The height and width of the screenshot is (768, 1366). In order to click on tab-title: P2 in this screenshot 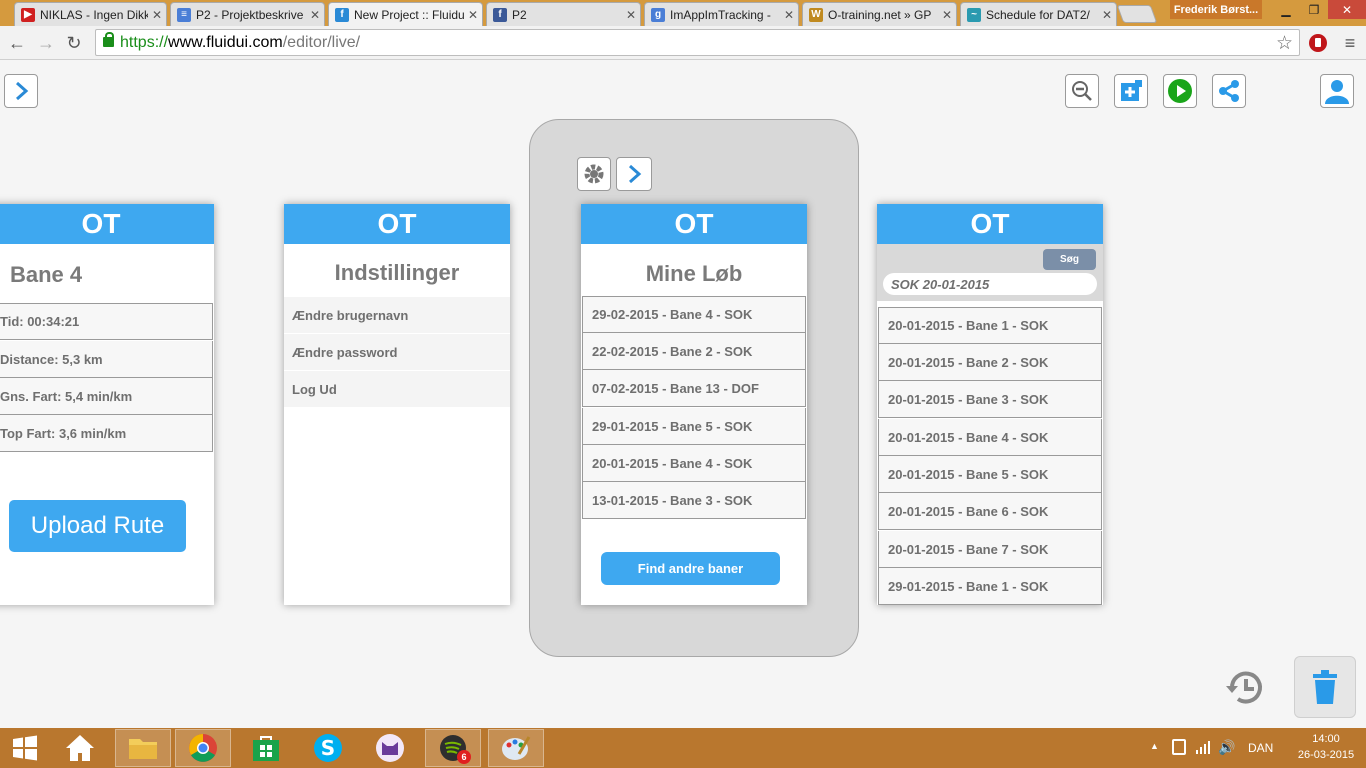, I will do `click(519, 14)`.